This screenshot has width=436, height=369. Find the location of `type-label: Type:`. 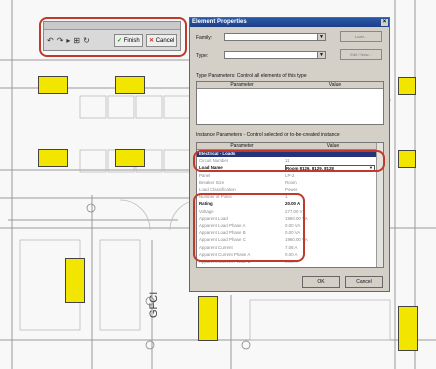

type-label: Type: is located at coordinates (202, 56).